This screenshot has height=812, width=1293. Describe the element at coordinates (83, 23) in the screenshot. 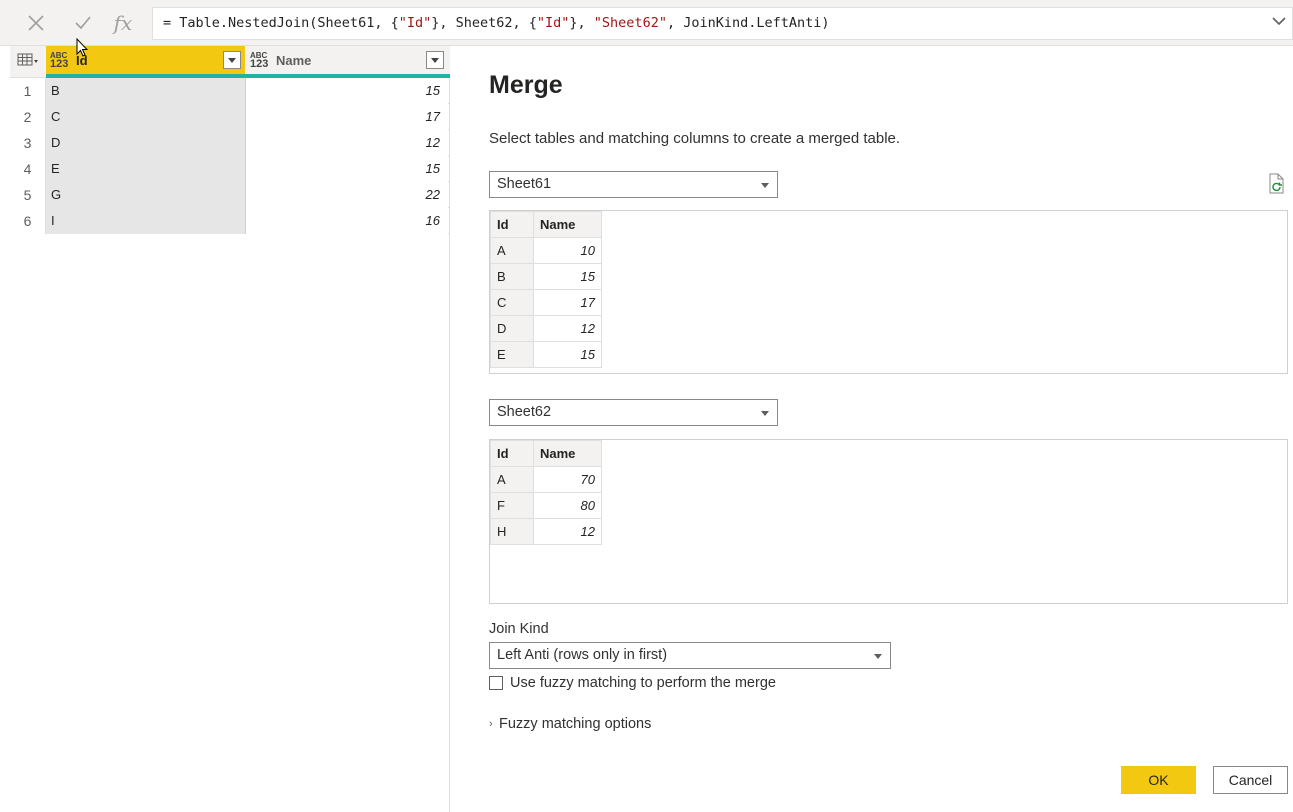

I see `check-icon` at that location.